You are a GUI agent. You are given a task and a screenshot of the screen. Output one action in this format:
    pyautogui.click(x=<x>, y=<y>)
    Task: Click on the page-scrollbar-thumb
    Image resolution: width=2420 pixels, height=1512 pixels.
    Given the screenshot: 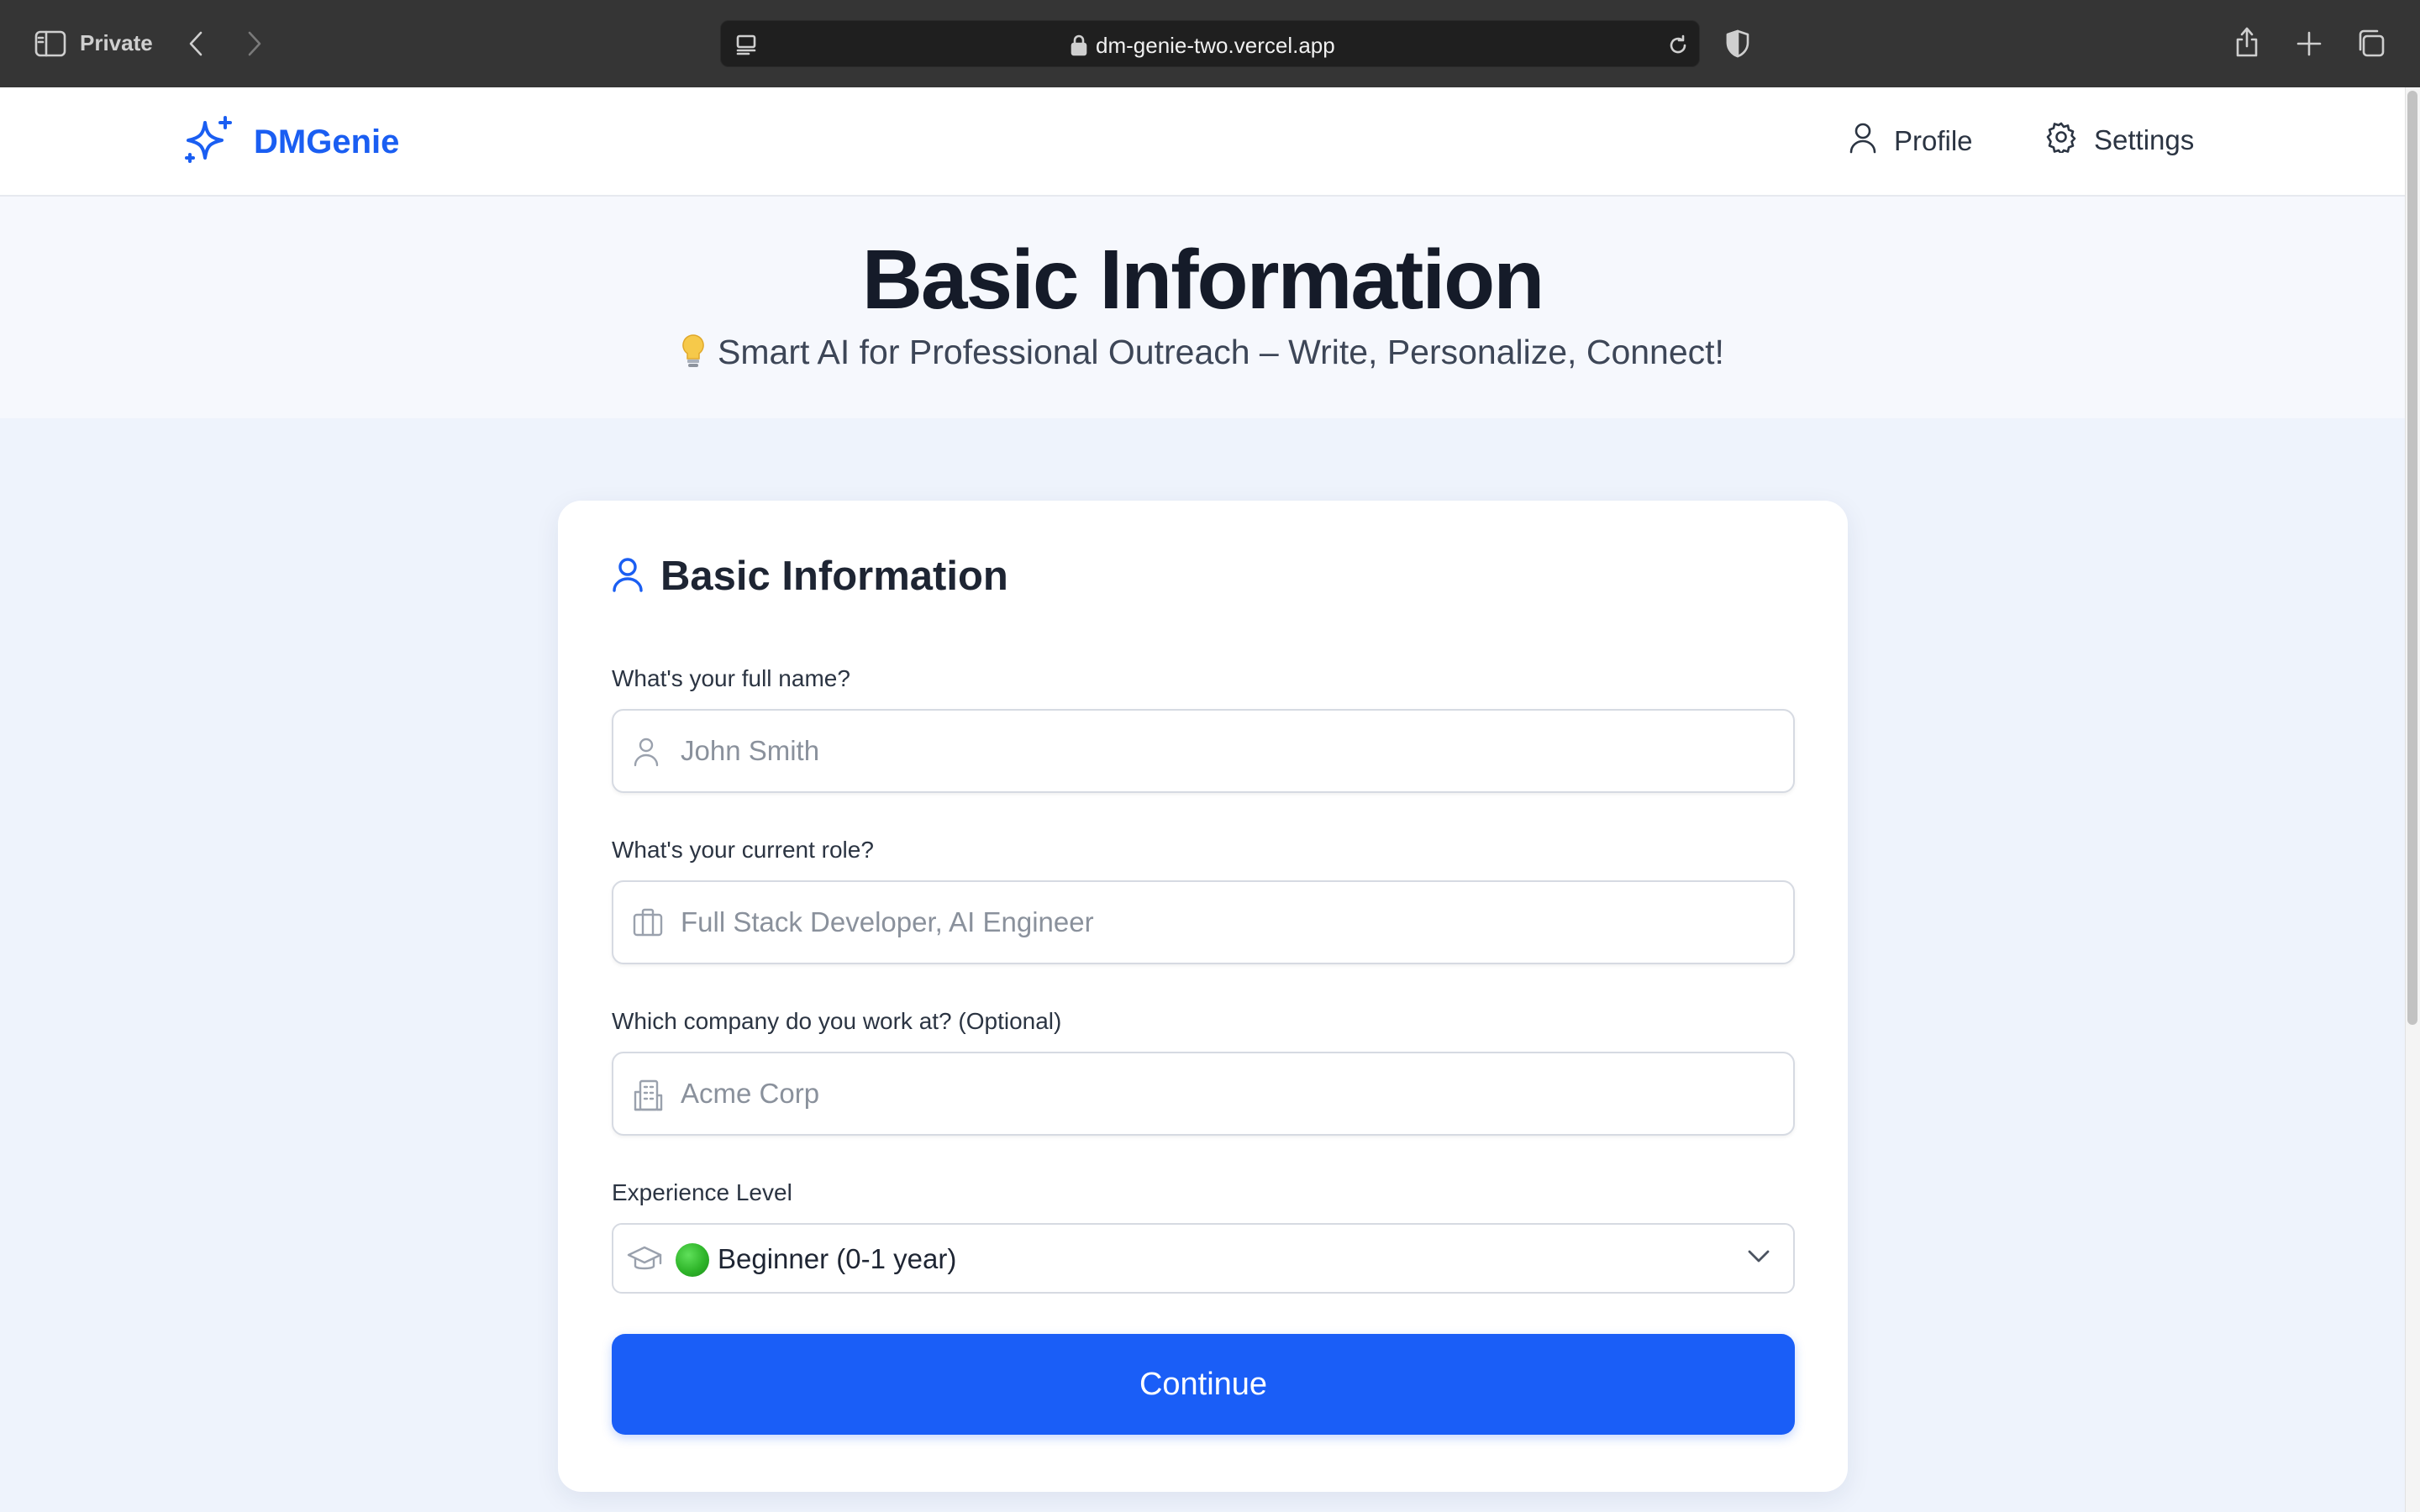 What is the action you would take?
    pyautogui.click(x=2412, y=558)
    